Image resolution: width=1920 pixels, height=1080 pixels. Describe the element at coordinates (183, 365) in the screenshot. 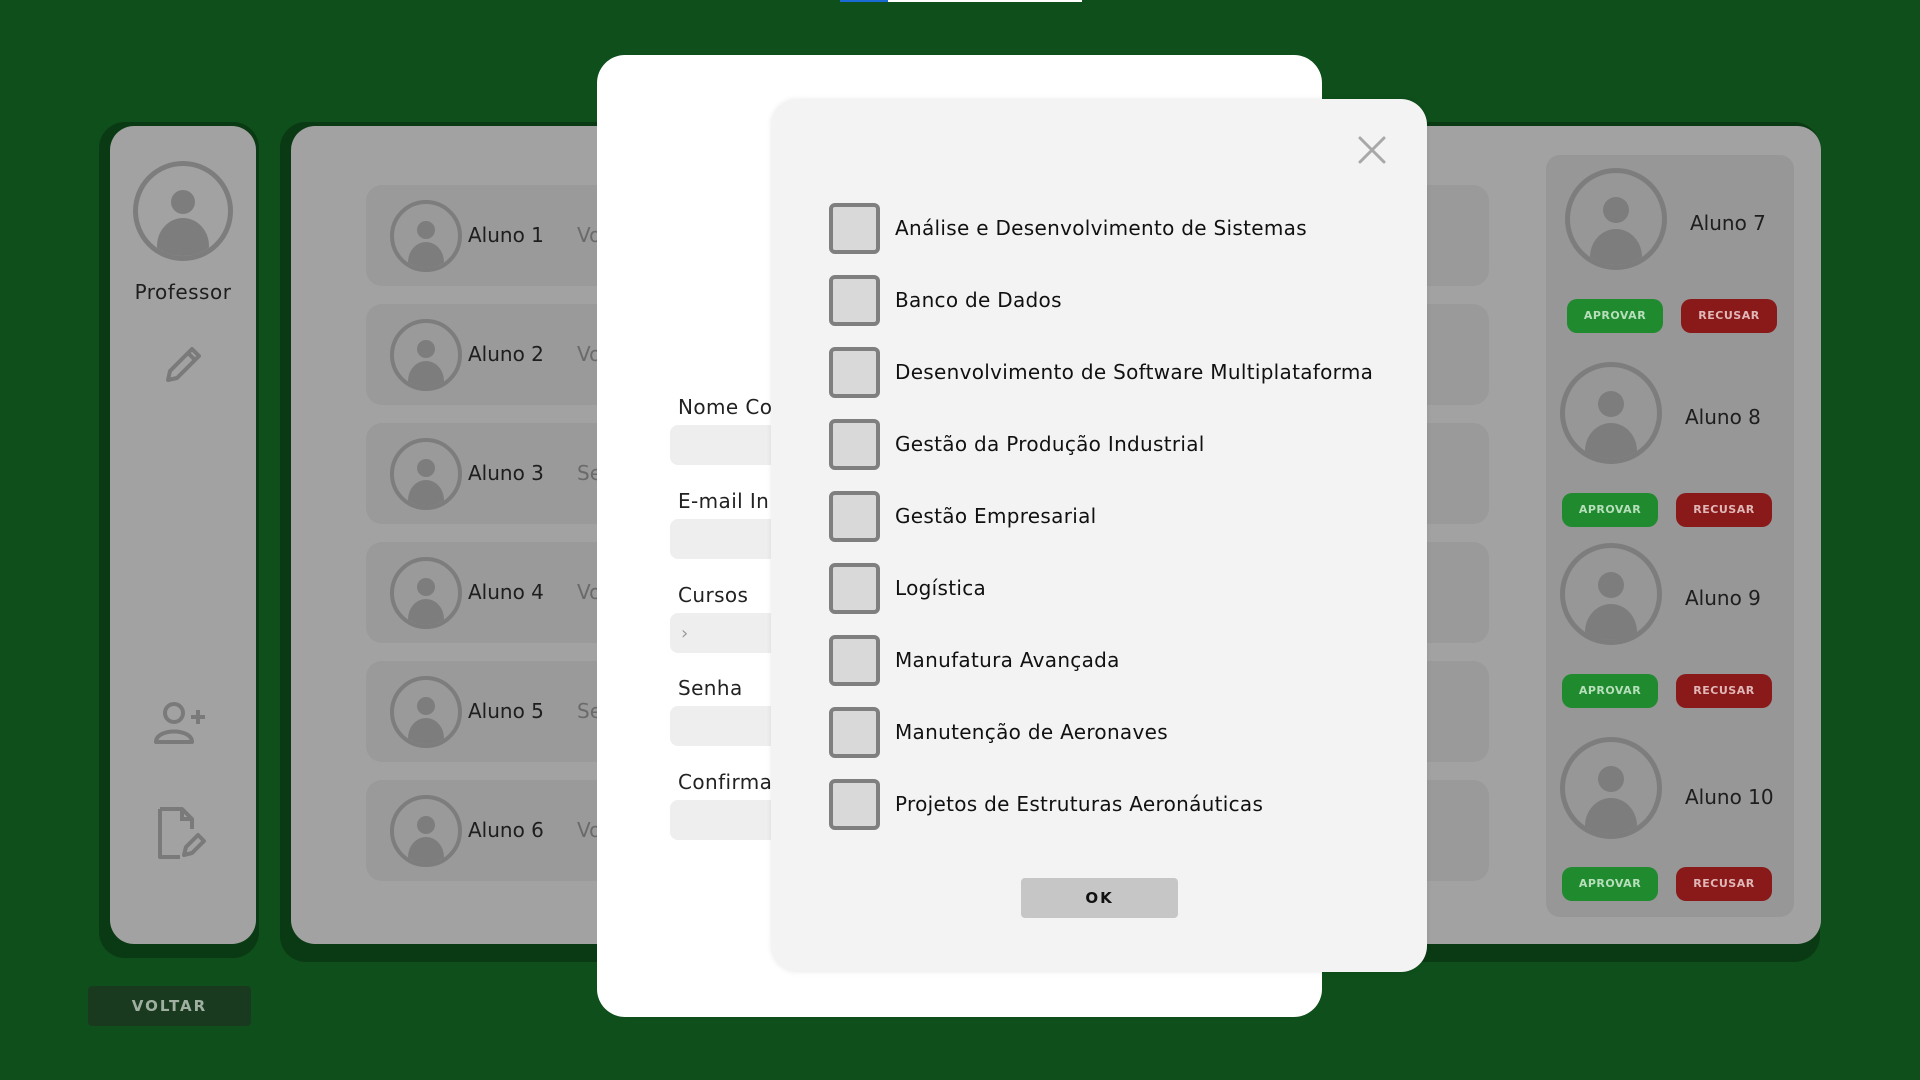

I see `pencil-edit-icon` at that location.